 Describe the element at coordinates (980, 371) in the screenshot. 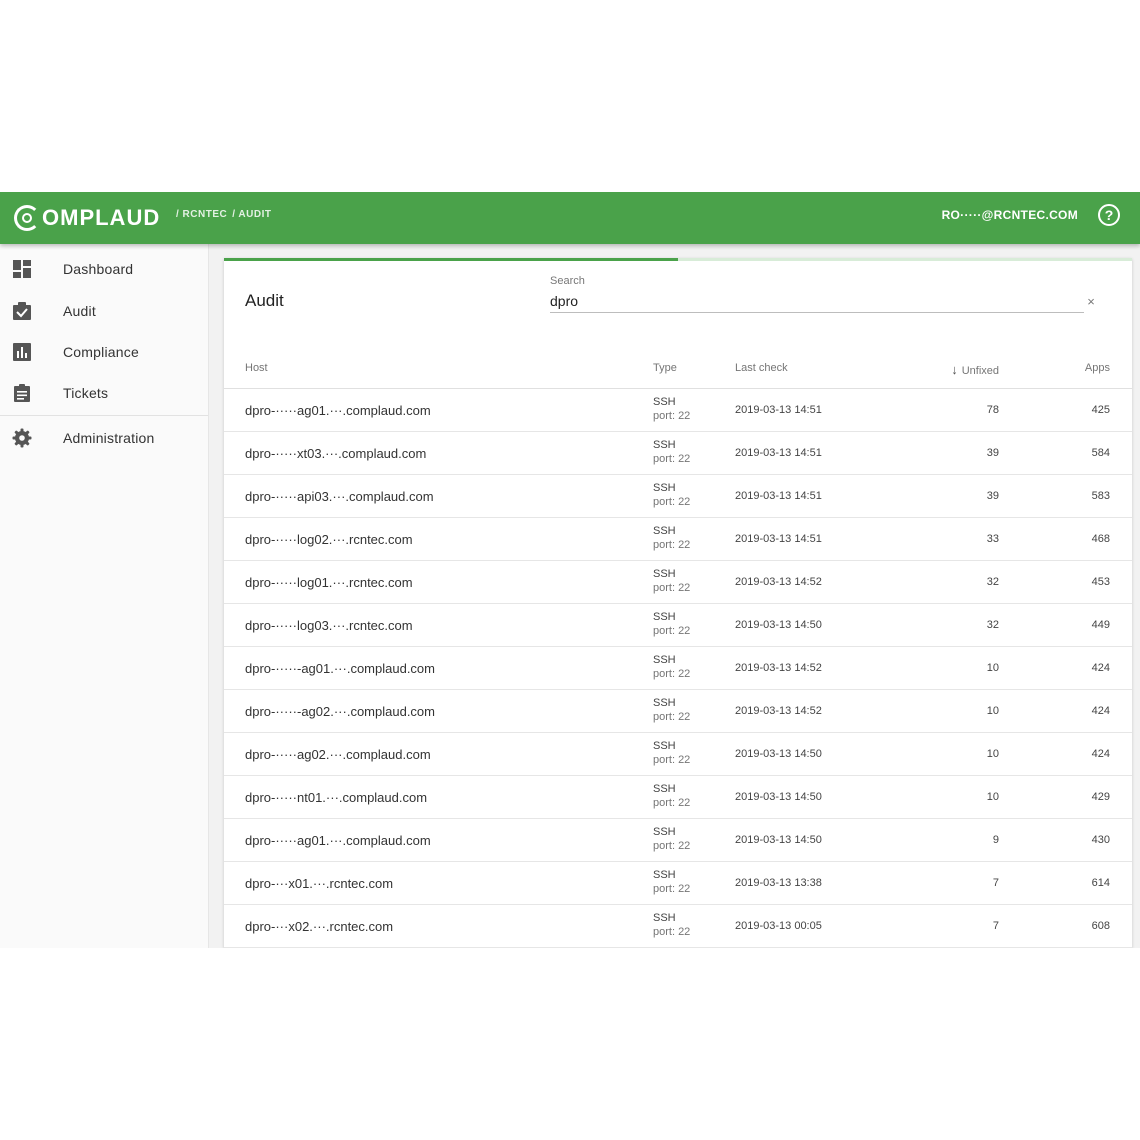

I see `column-unfixed-label: Unfixed` at that location.